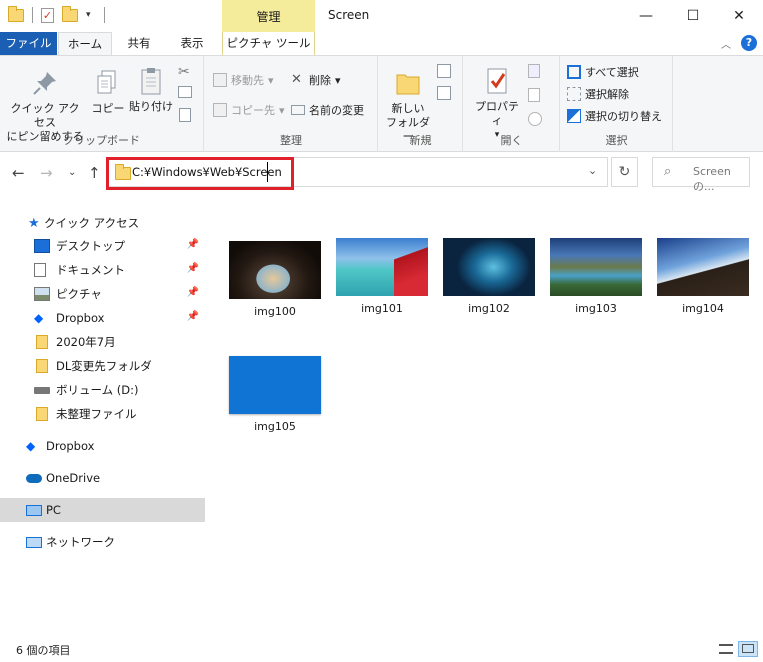  What do you see at coordinates (184, 72) in the screenshot?
I see `cut-icon: ✂` at bounding box center [184, 72].